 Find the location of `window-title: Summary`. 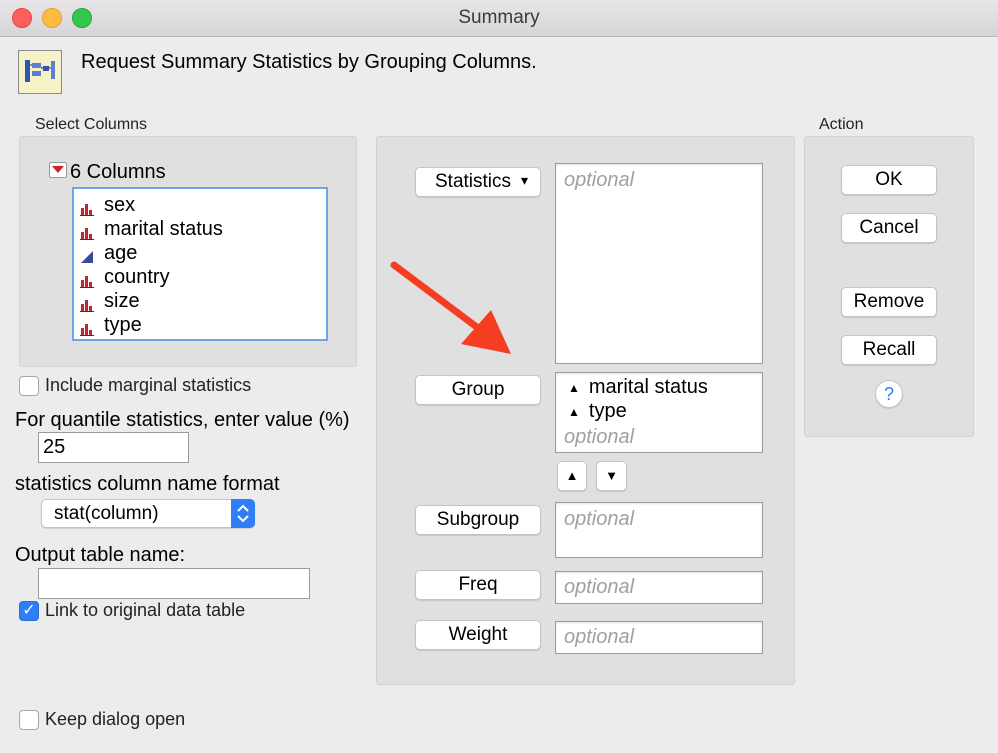

window-title: Summary is located at coordinates (499, 17).